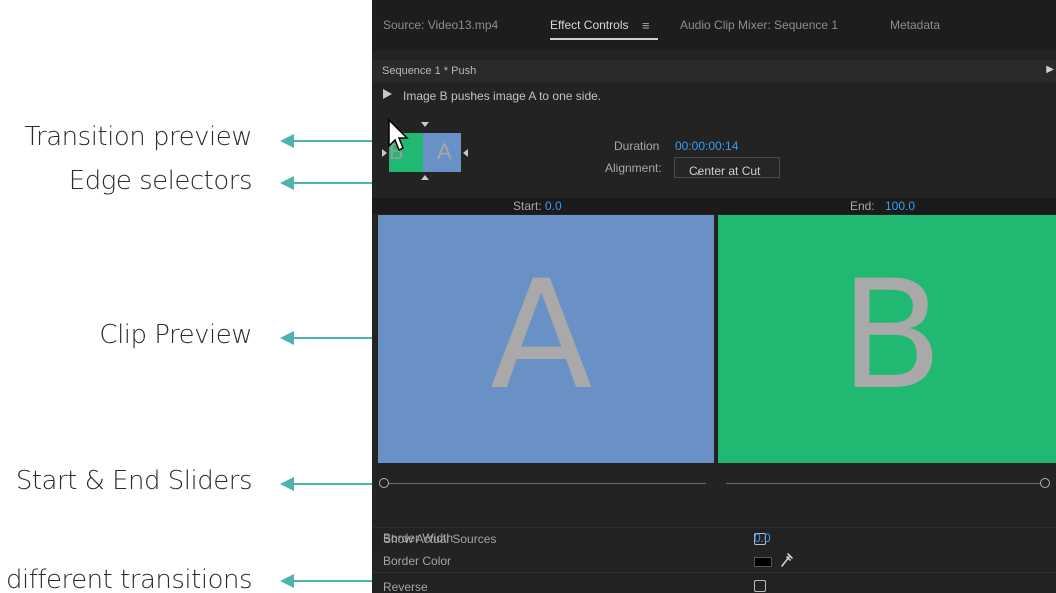 The image size is (1056, 593). Describe the element at coordinates (444, 151) in the screenshot. I see `thumbnail-letter-a: A` at that location.